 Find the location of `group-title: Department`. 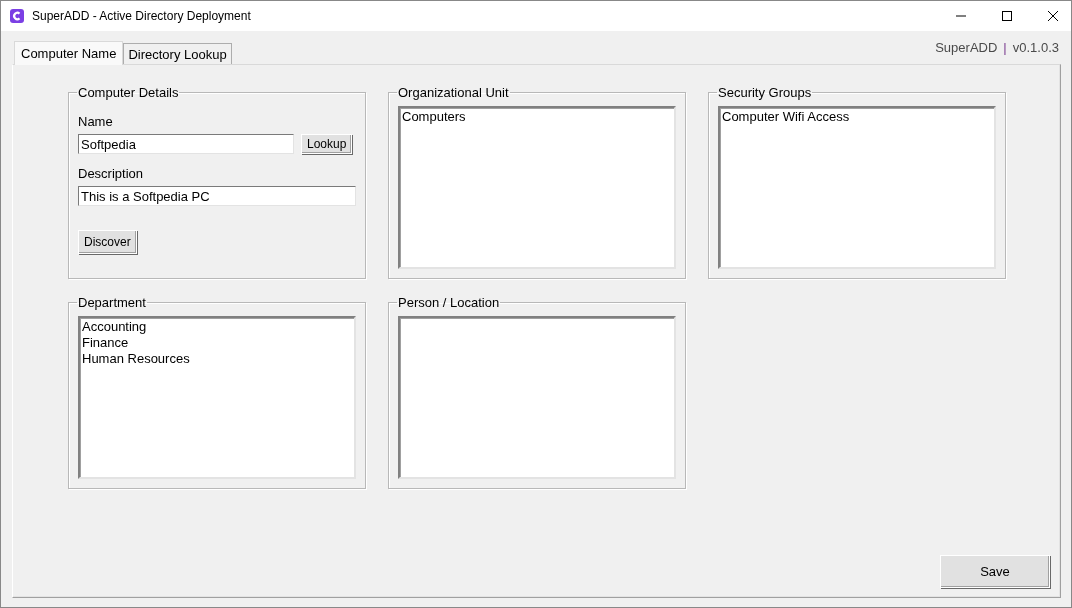

group-title: Department is located at coordinates (112, 302).